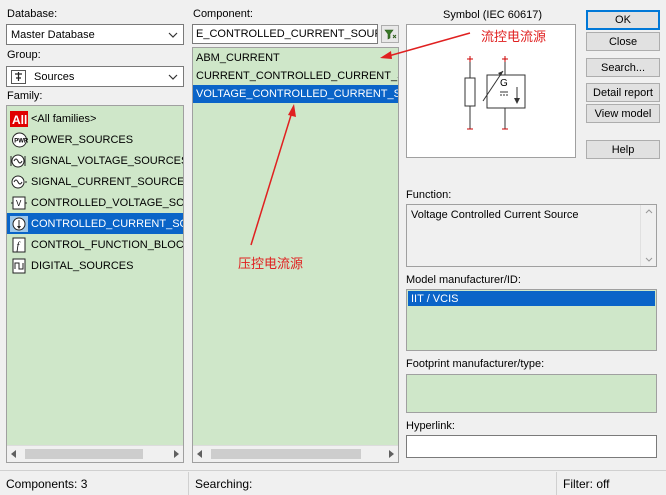  I want to click on component-hscrollbar, so click(295, 453).